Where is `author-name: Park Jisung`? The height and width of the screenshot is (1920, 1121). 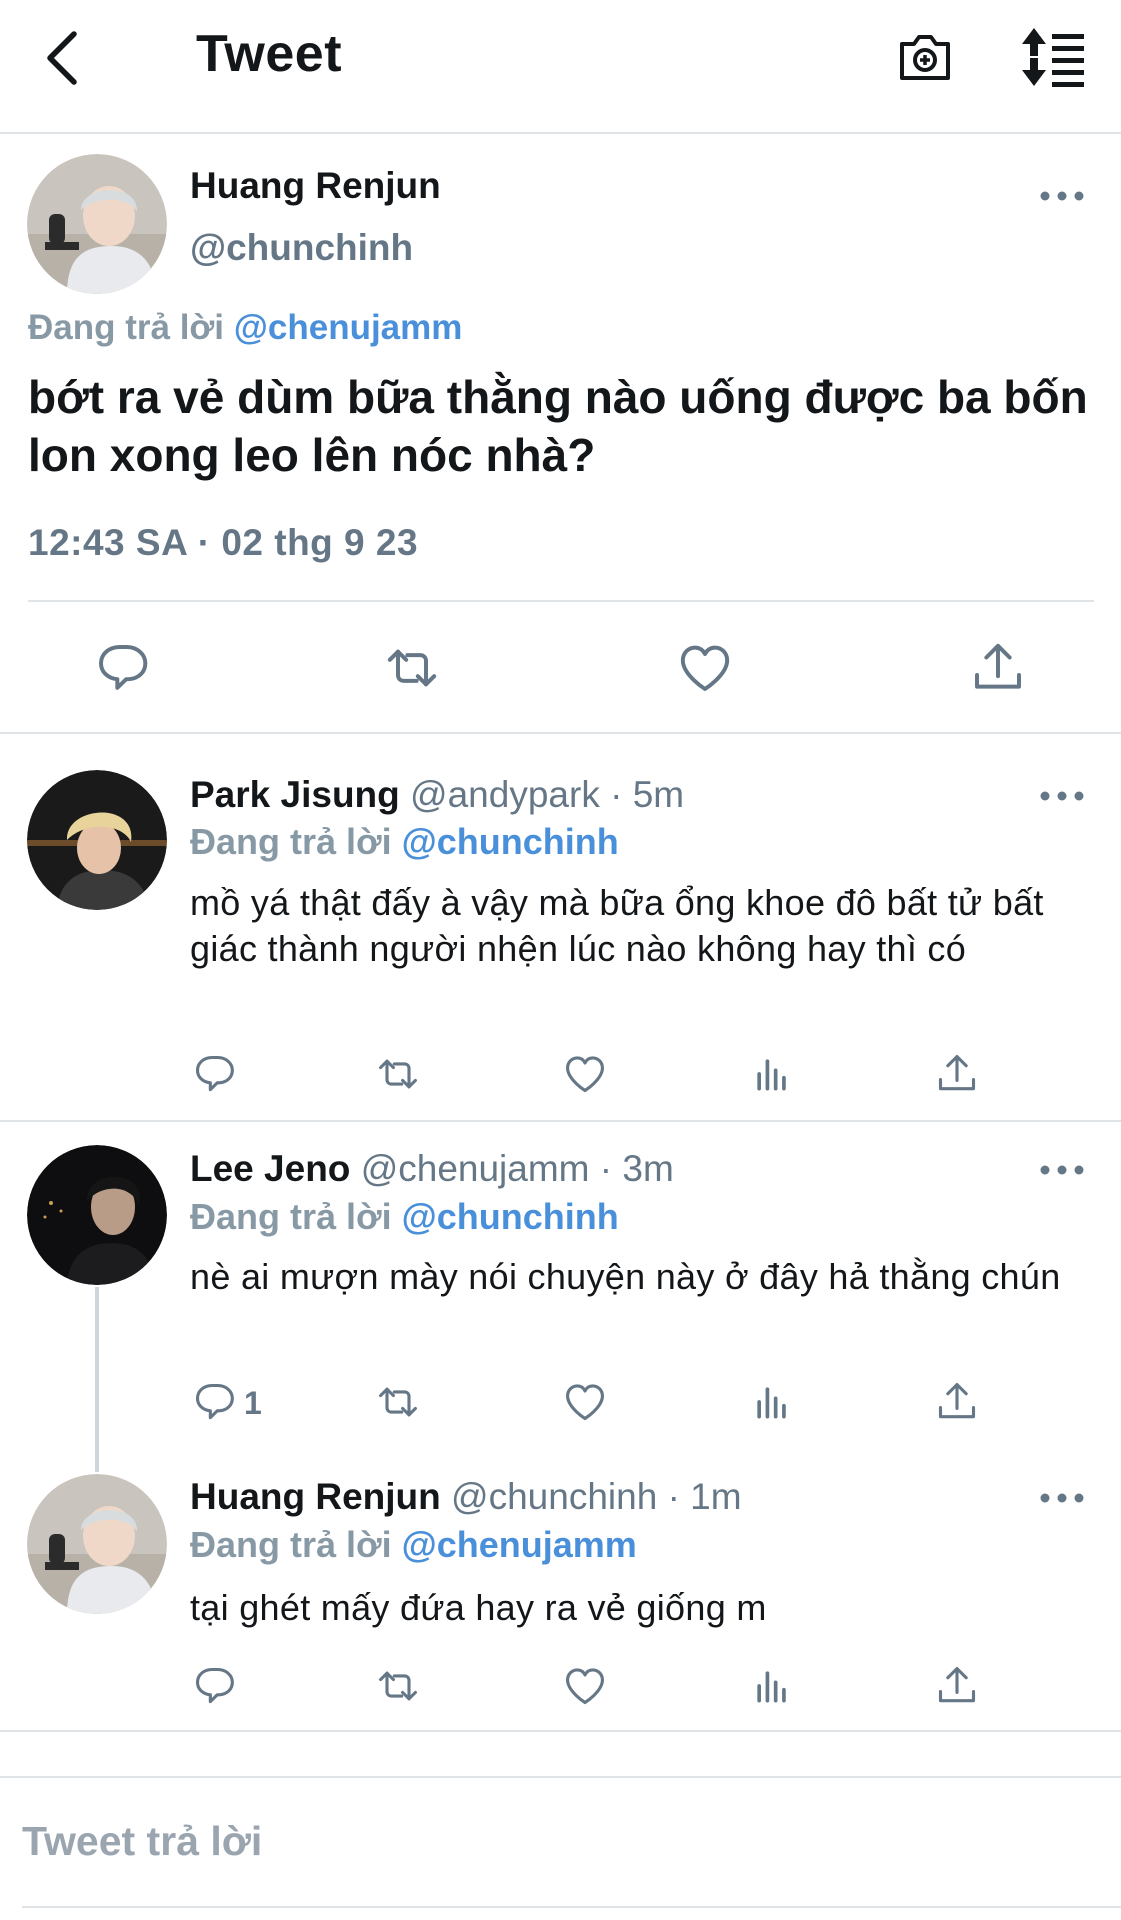
author-name: Park Jisung is located at coordinates (295, 794).